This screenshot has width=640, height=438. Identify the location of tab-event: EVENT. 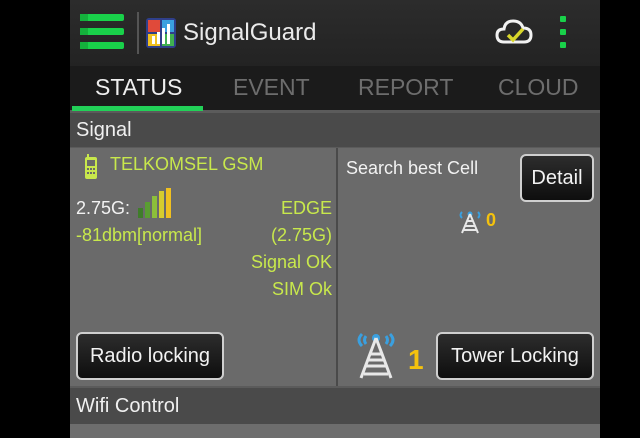
(271, 87).